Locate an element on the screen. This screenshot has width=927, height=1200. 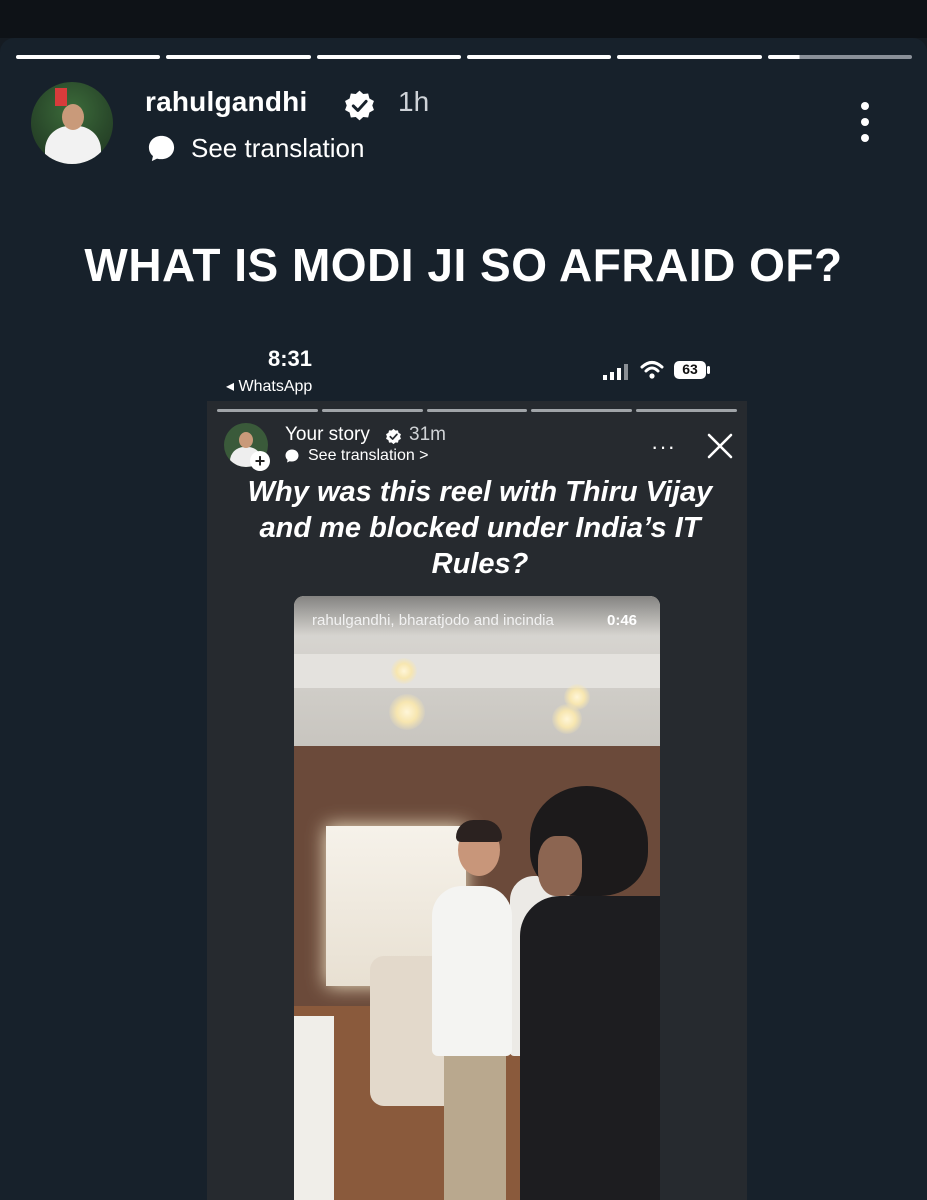
your-story-label: Your story is located at coordinates (327, 434).